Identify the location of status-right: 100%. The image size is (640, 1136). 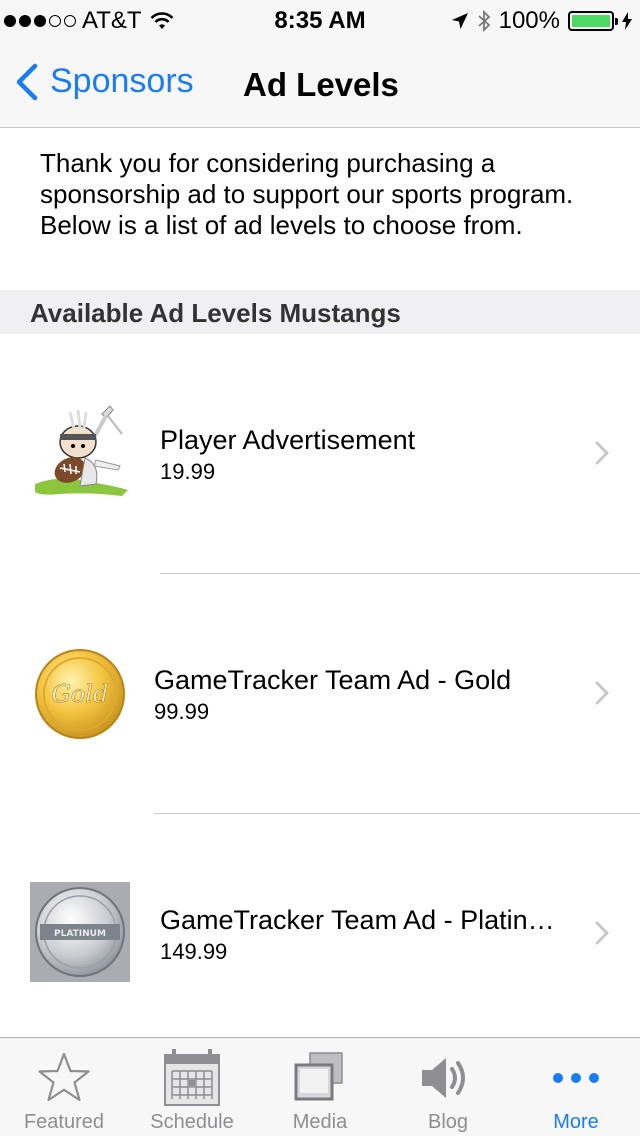
(541, 21).